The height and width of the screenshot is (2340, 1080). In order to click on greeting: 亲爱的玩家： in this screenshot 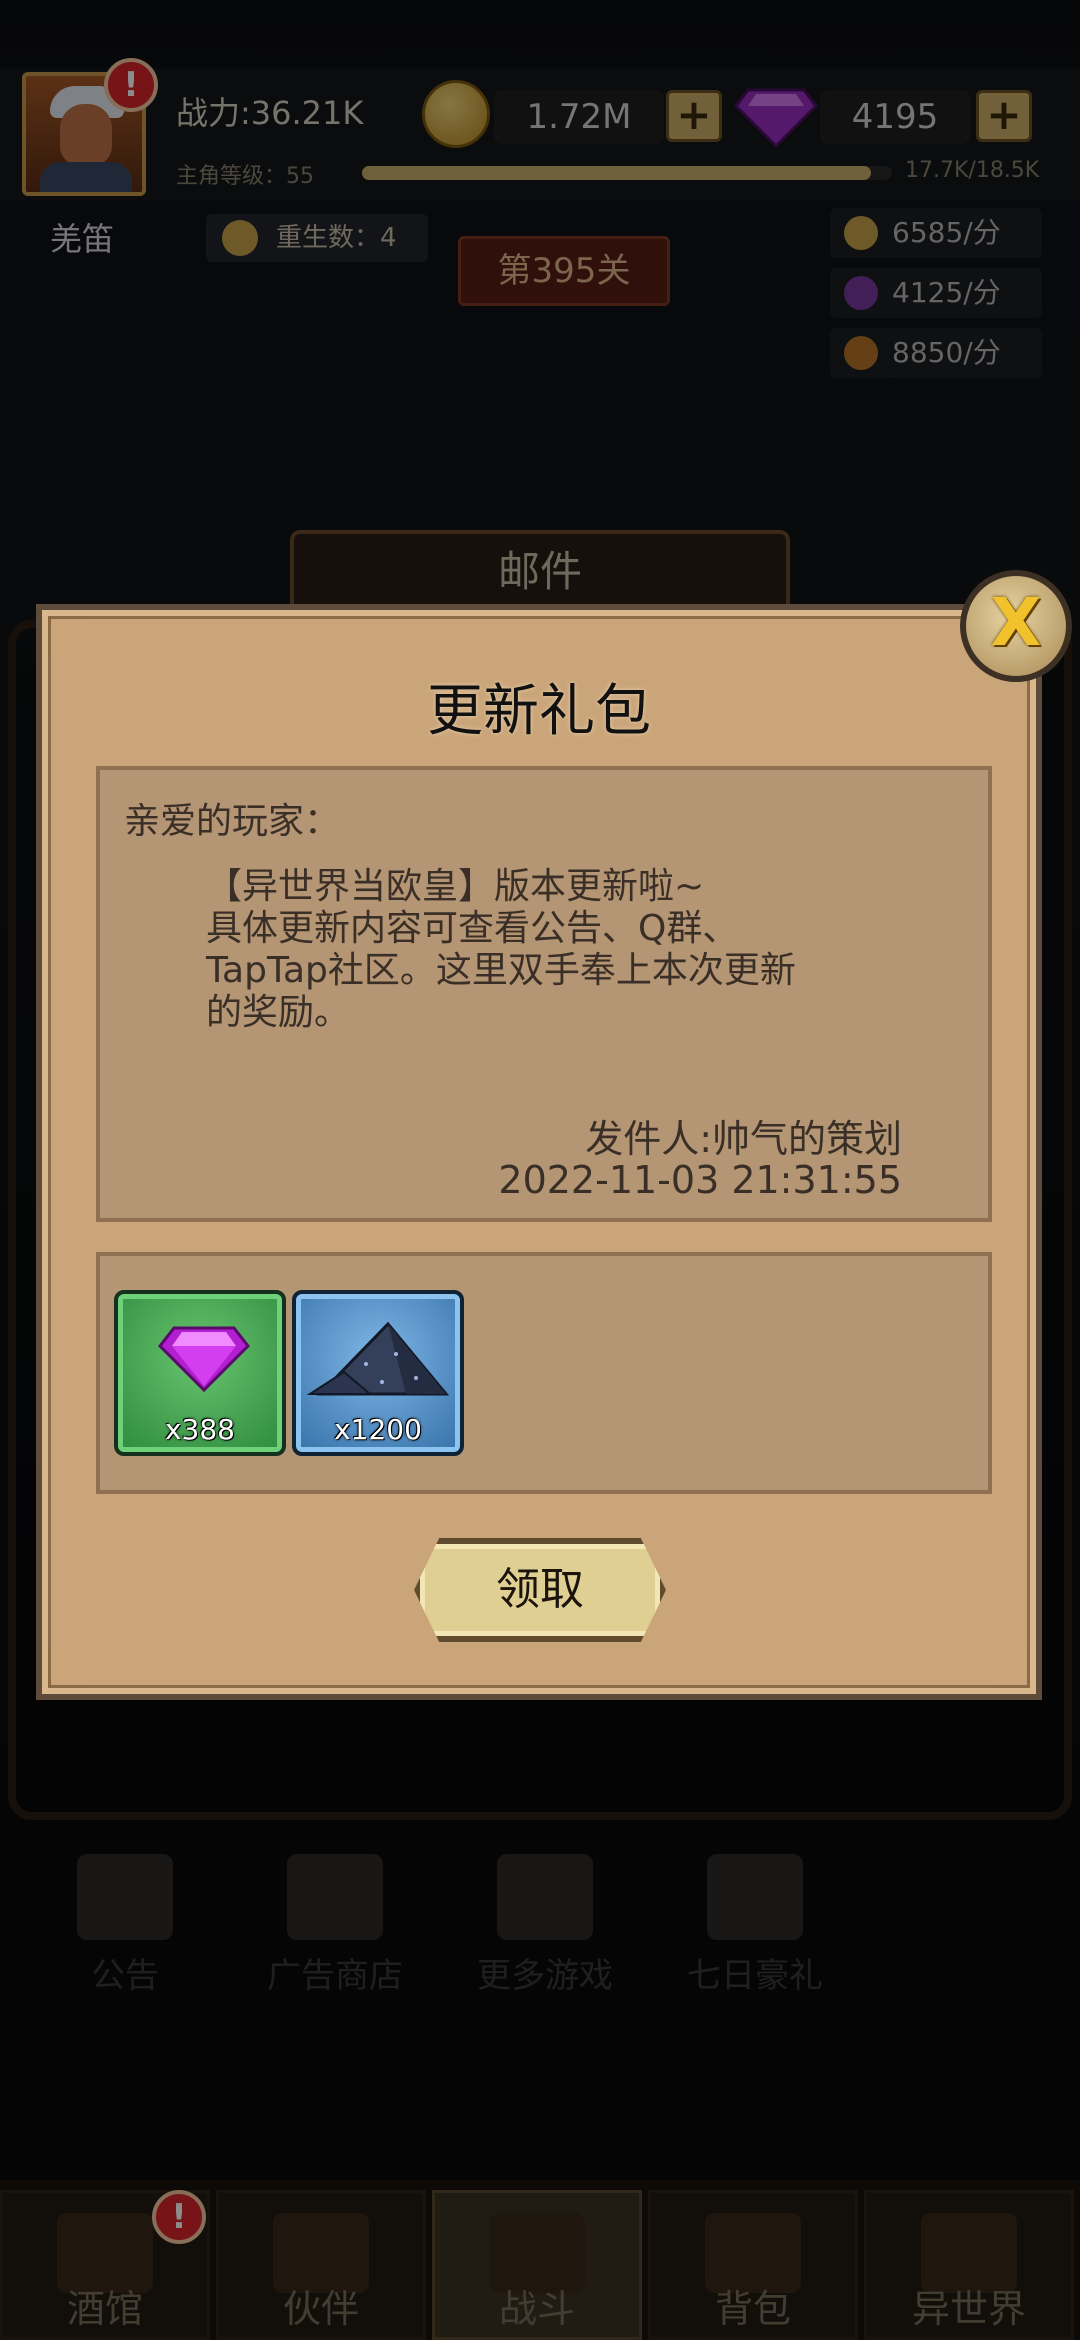, I will do `click(232, 821)`.